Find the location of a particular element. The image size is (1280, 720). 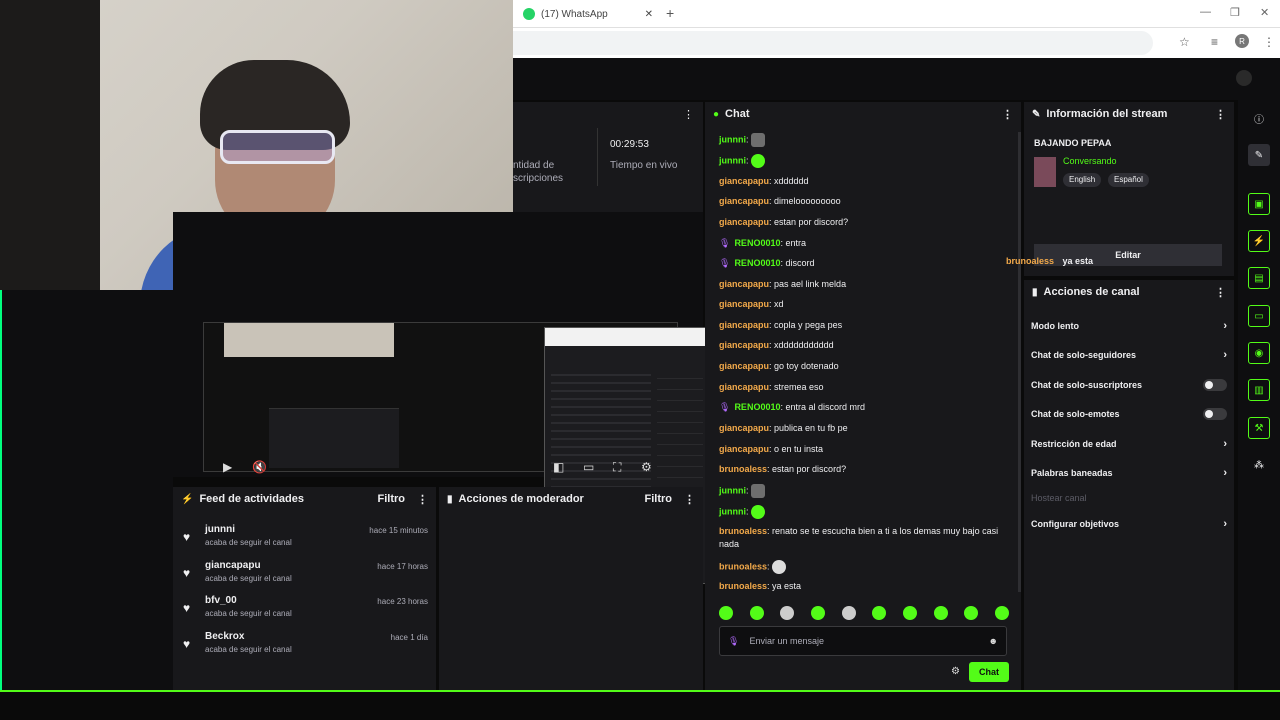

chat-overlay-message: brunoaless ya esta is located at coordinates (1049, 261).